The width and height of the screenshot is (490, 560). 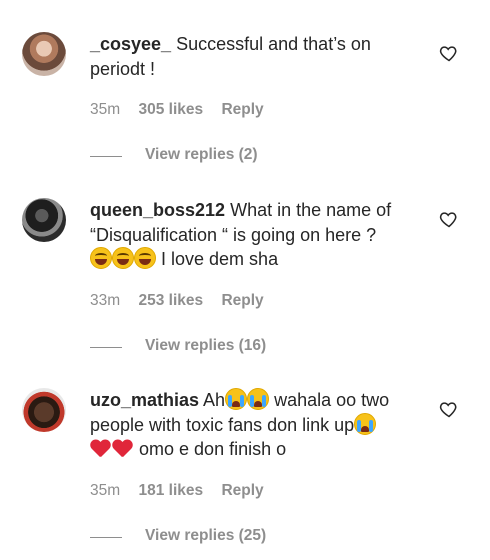 I want to click on comment-body-part: Ah, so click(x=214, y=400).